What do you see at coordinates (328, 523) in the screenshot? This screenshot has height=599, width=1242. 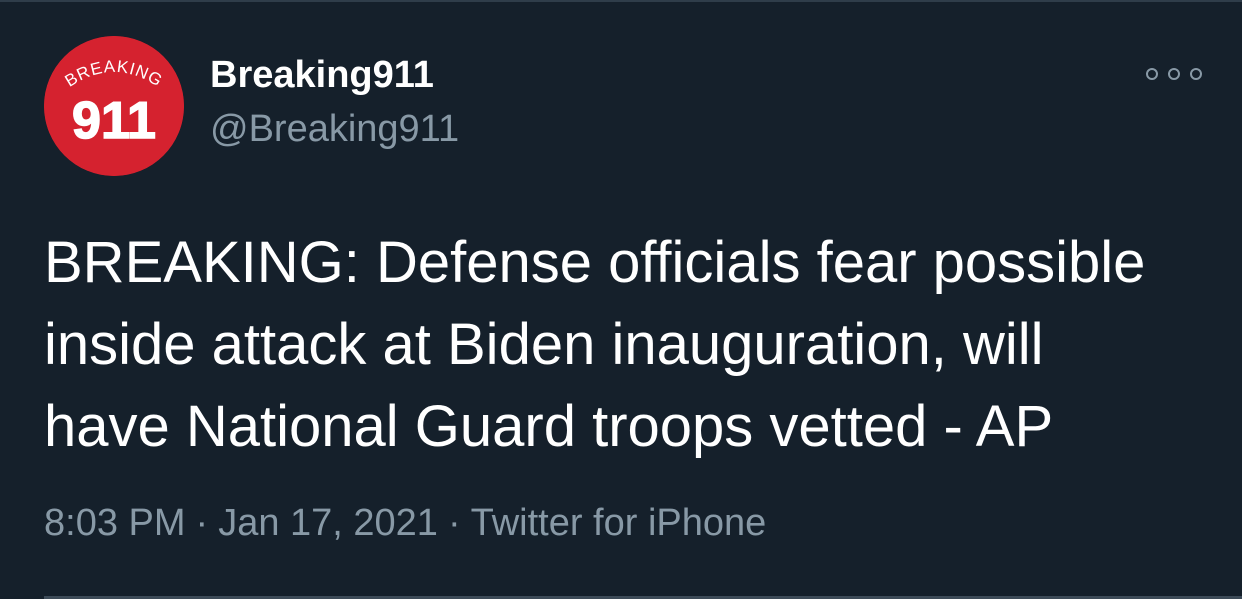 I see `tweet-date: Jan 17, 2021` at bounding box center [328, 523].